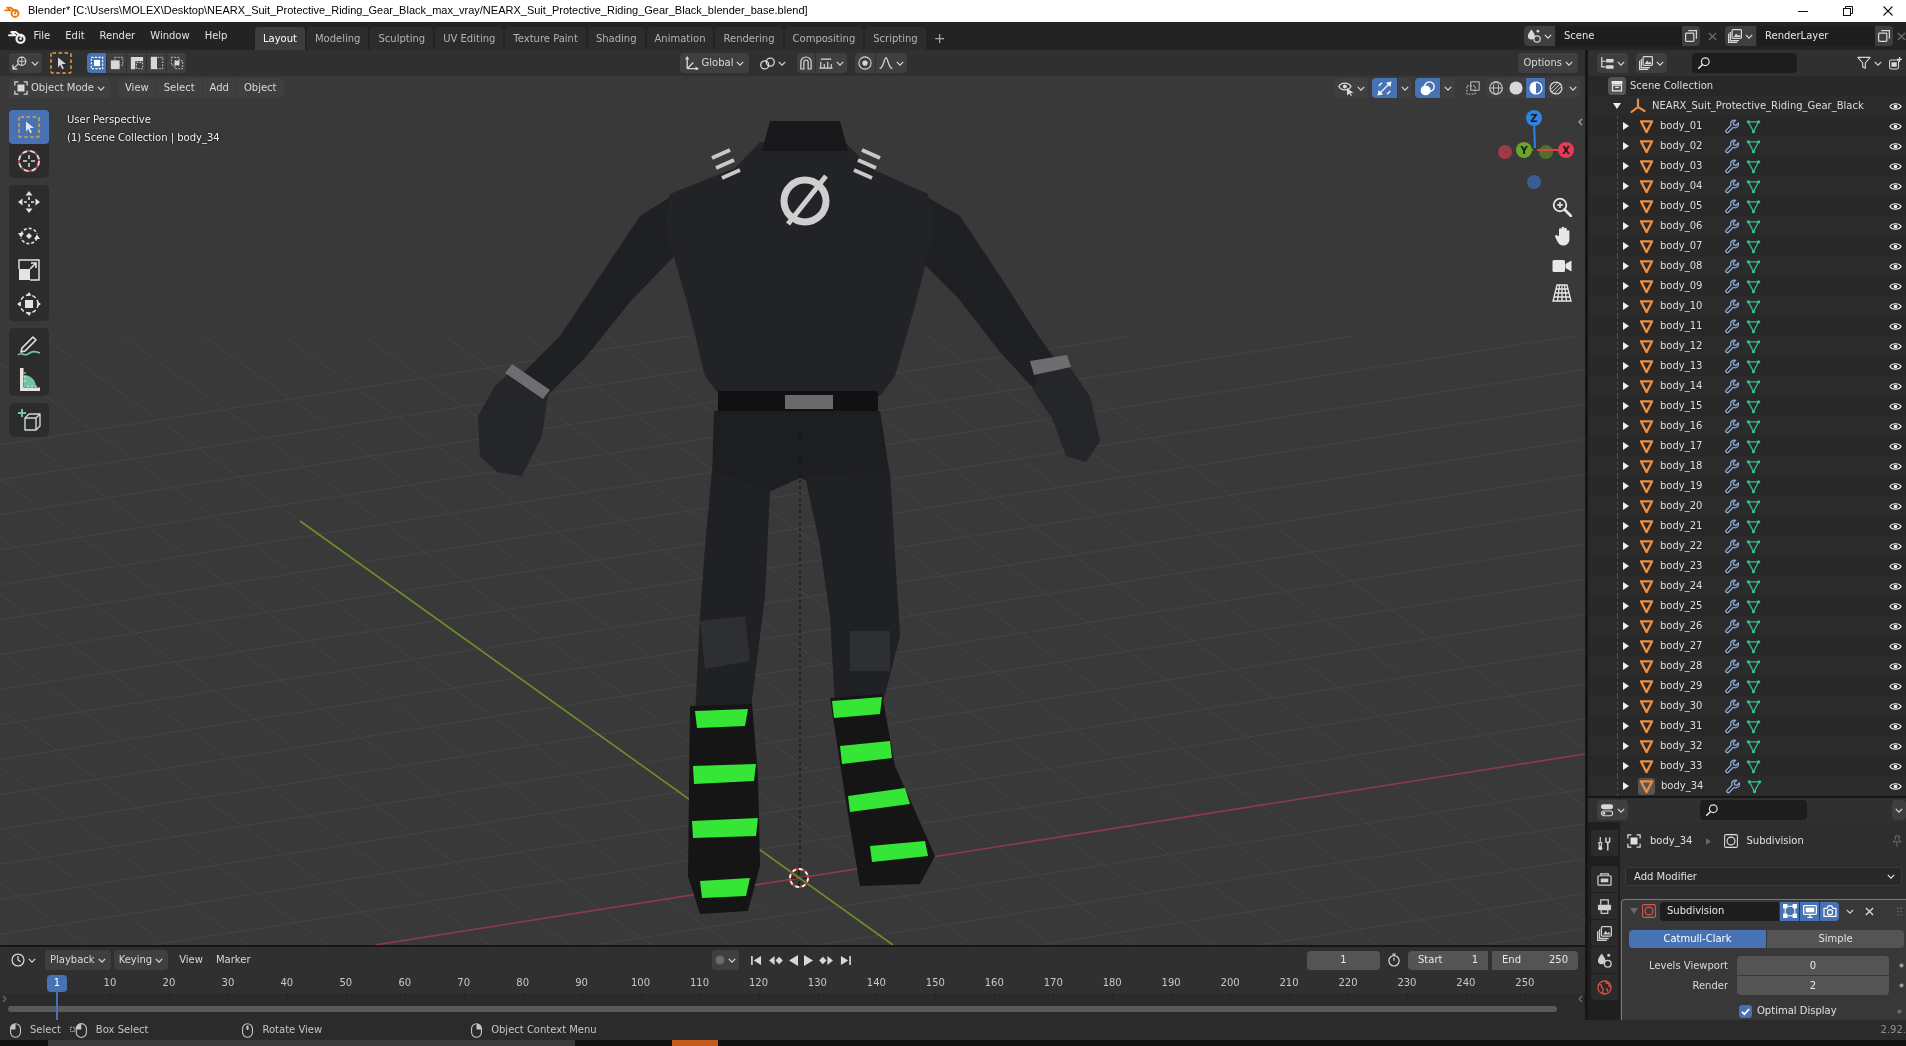 Image resolution: width=1906 pixels, height=1046 pixels. I want to click on new-view-layer-button, so click(1884, 36).